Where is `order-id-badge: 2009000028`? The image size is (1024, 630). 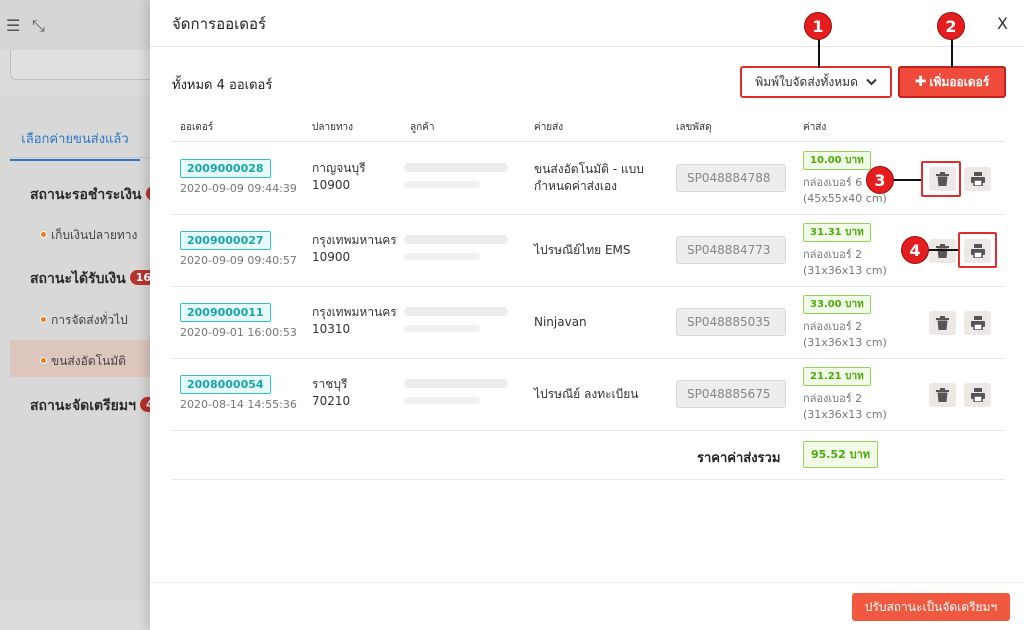
order-id-badge: 2009000028 is located at coordinates (225, 168).